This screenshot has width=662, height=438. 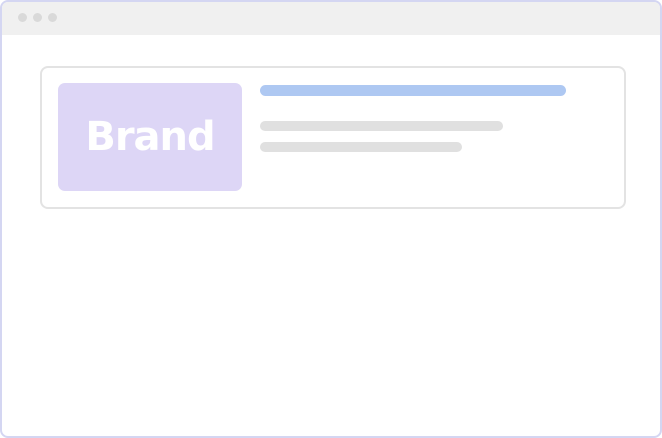 What do you see at coordinates (331, 18) in the screenshot?
I see `window-titlebar` at bounding box center [331, 18].